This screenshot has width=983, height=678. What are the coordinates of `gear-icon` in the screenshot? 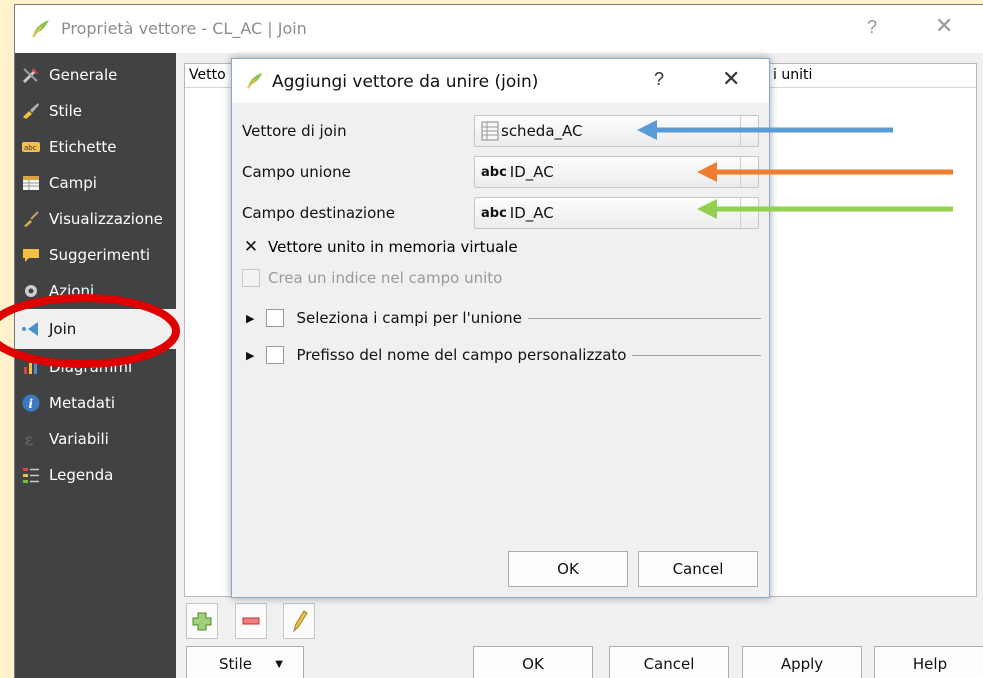 It's located at (31, 291).